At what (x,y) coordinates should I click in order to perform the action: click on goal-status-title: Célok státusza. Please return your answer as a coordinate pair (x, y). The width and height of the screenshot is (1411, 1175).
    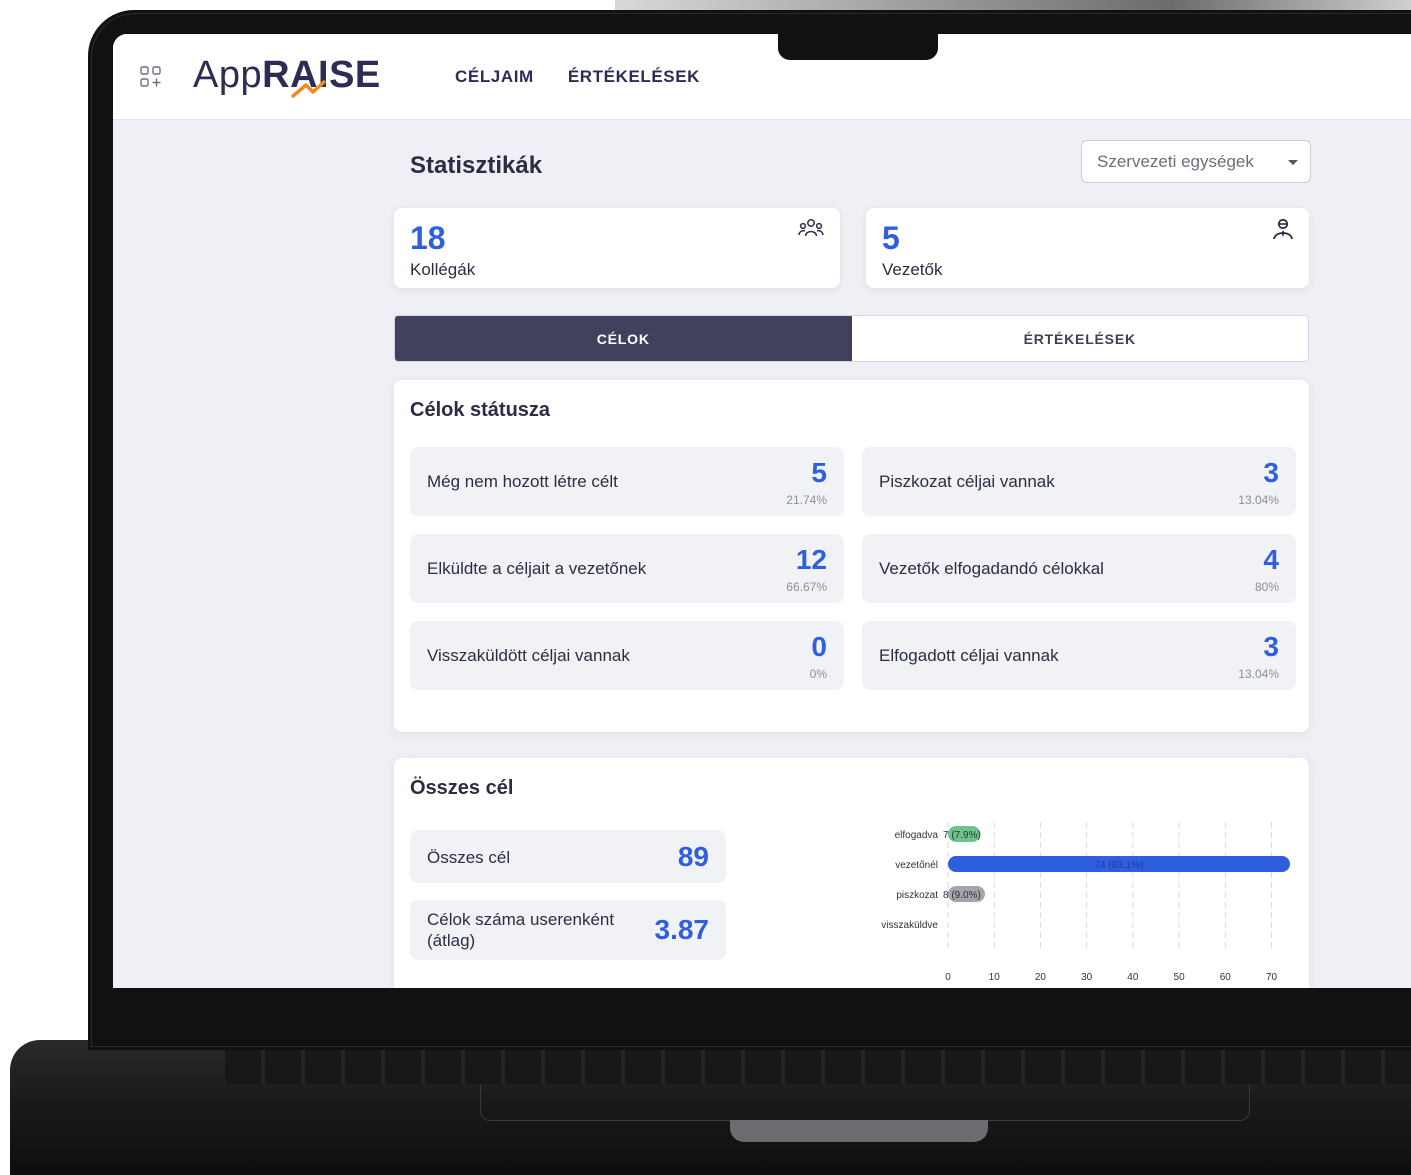
    Looking at the image, I should click on (480, 410).